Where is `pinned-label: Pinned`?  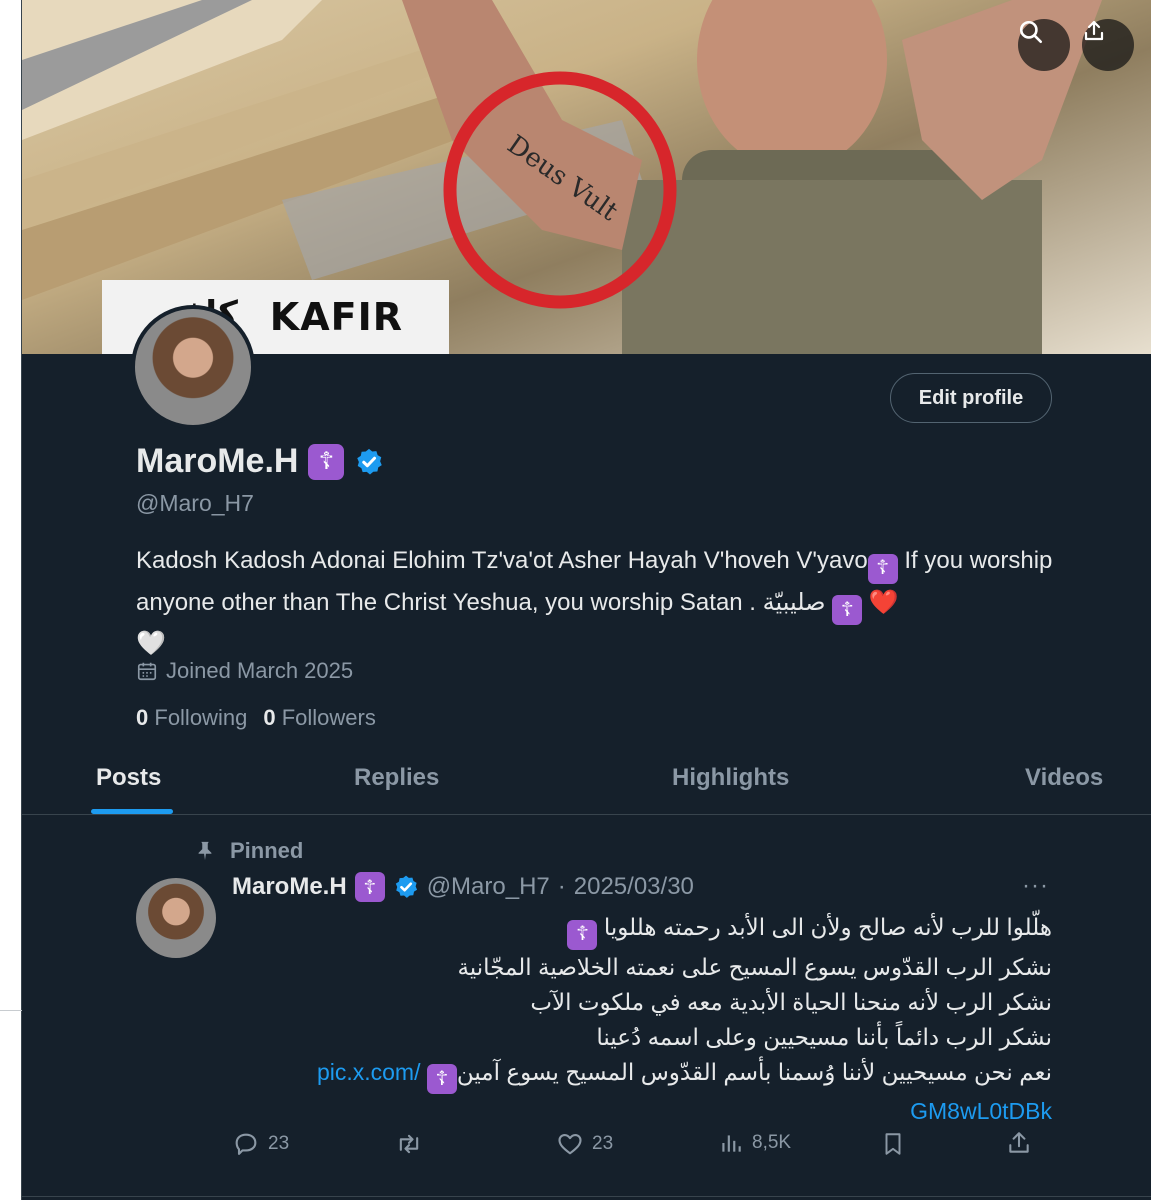
pinned-label: Pinned is located at coordinates (267, 850).